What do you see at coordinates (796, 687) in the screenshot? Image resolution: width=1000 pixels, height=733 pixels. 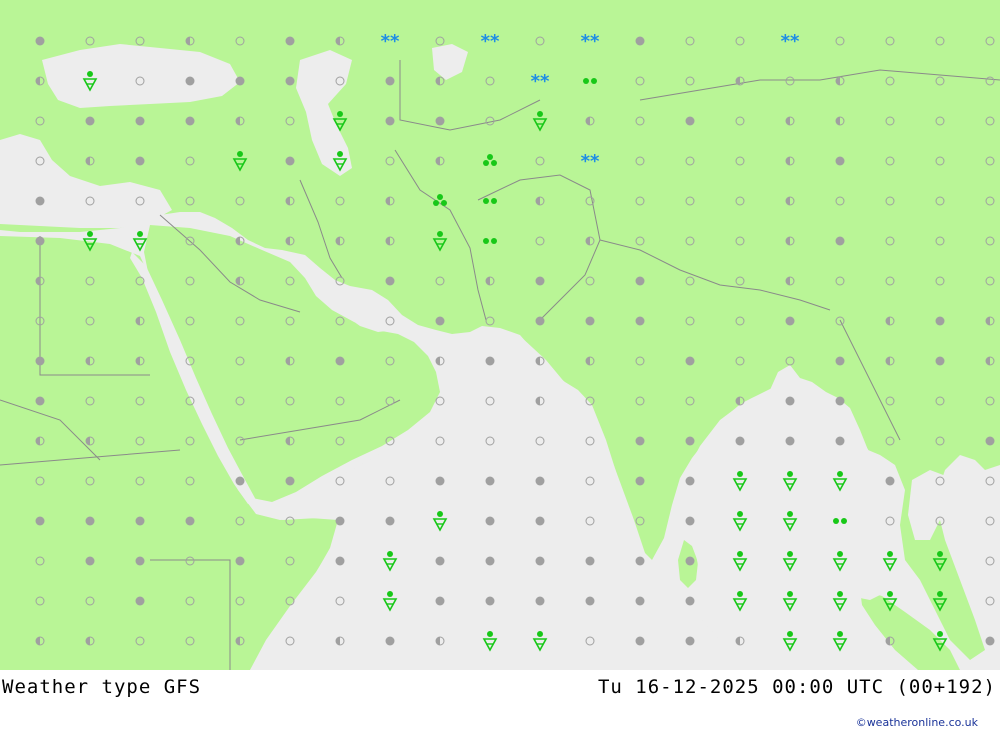 I see `valid-time: Tu 16-12-2025 00:00 UTC (00+192)` at bounding box center [796, 687].